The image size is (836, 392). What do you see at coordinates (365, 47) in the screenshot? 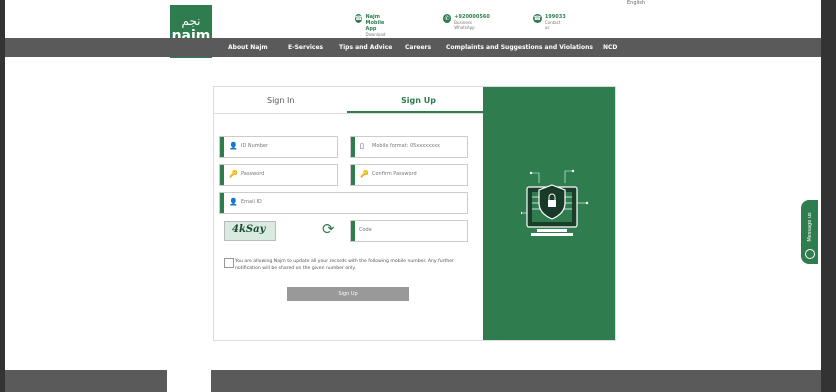
I see `nav-tips: Tips and Advice` at bounding box center [365, 47].